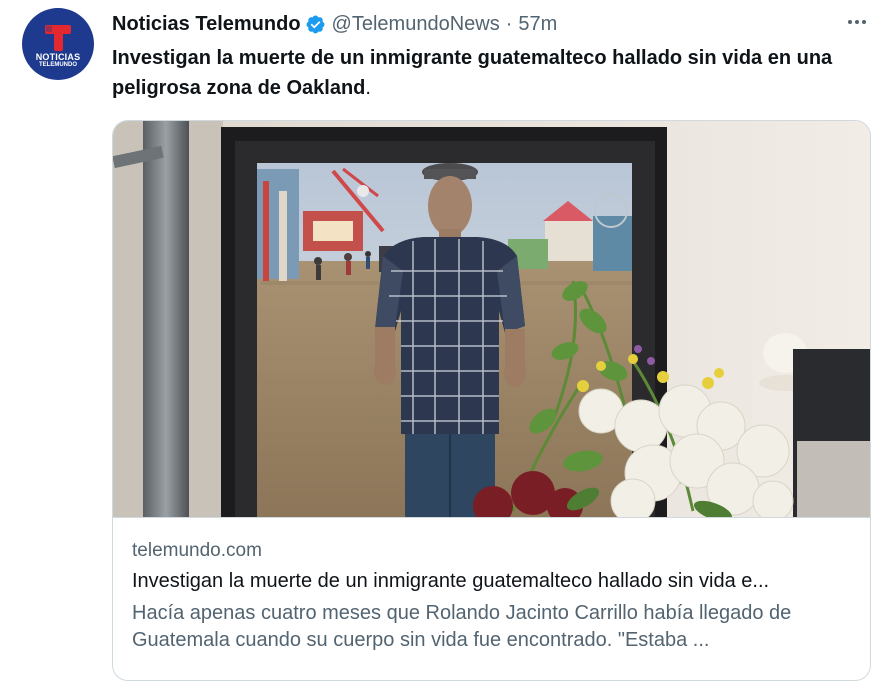 The image size is (889, 693). What do you see at coordinates (857, 22) in the screenshot?
I see `more-horizontal-icon` at bounding box center [857, 22].